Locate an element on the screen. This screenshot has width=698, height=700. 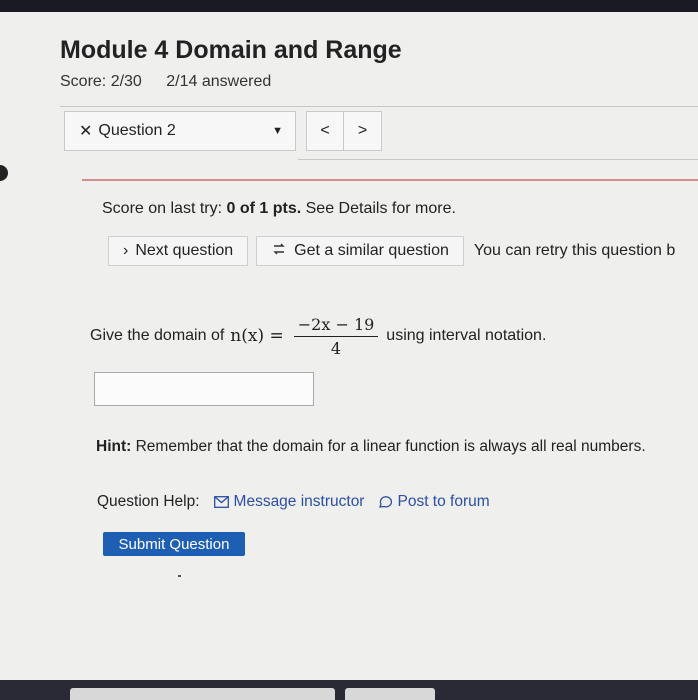
submit-question-button: Submit Question is located at coordinates (174, 544).